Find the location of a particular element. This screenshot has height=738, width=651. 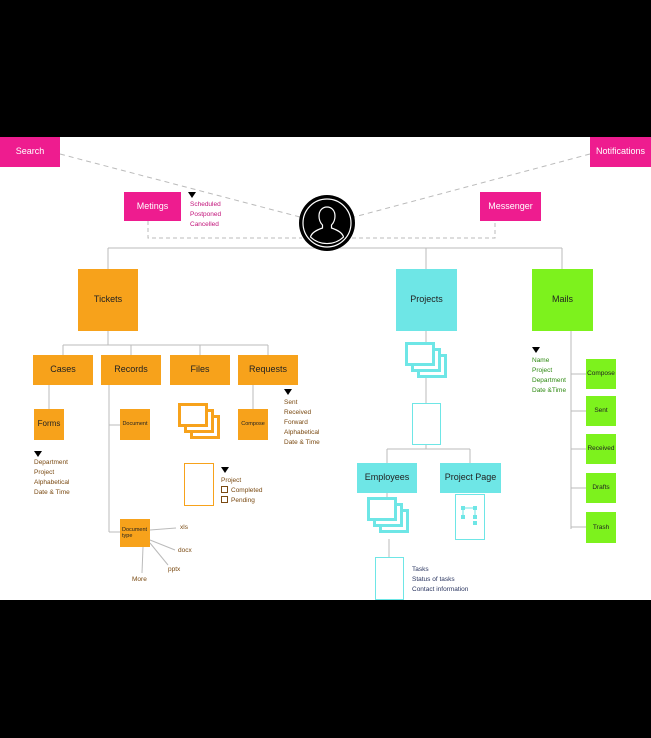

mail-folder-compose: Compose is located at coordinates (601, 374).